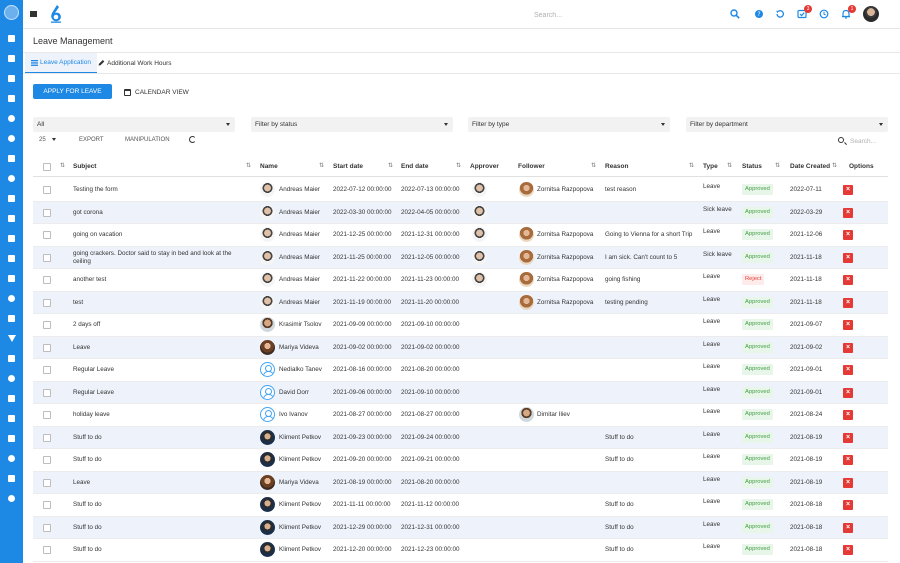 The height and width of the screenshot is (563, 900). Describe the element at coordinates (11, 438) in the screenshot. I see `shirt-icon` at that location.